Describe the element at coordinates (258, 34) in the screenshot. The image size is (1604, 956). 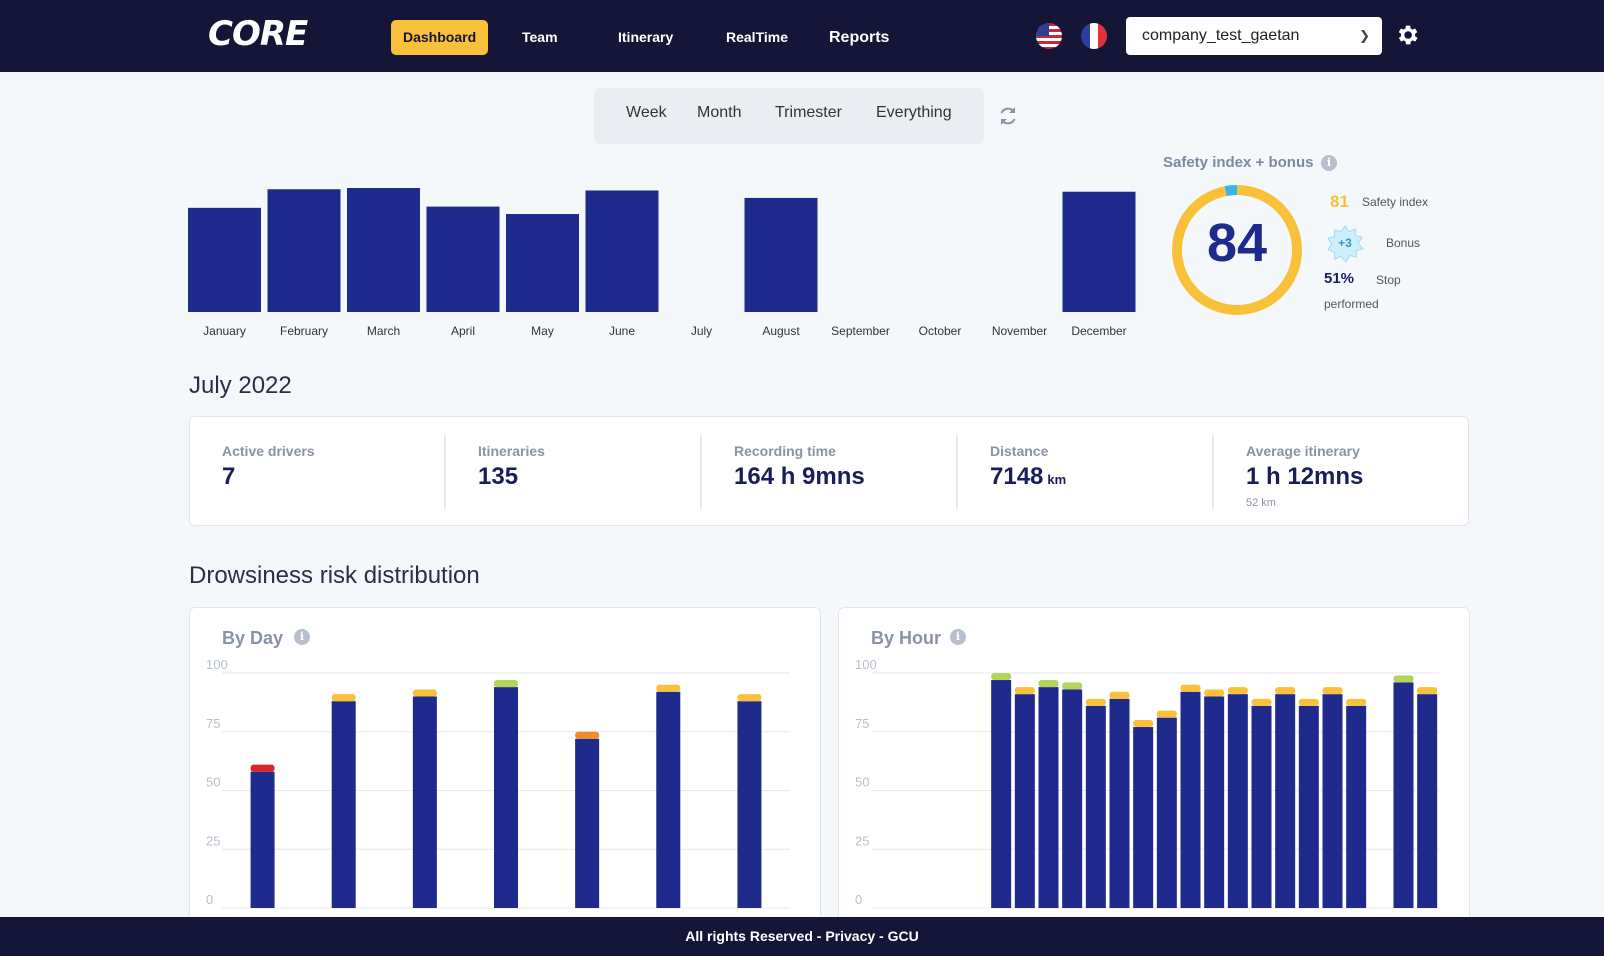
I see `core-logo: CORE` at that location.